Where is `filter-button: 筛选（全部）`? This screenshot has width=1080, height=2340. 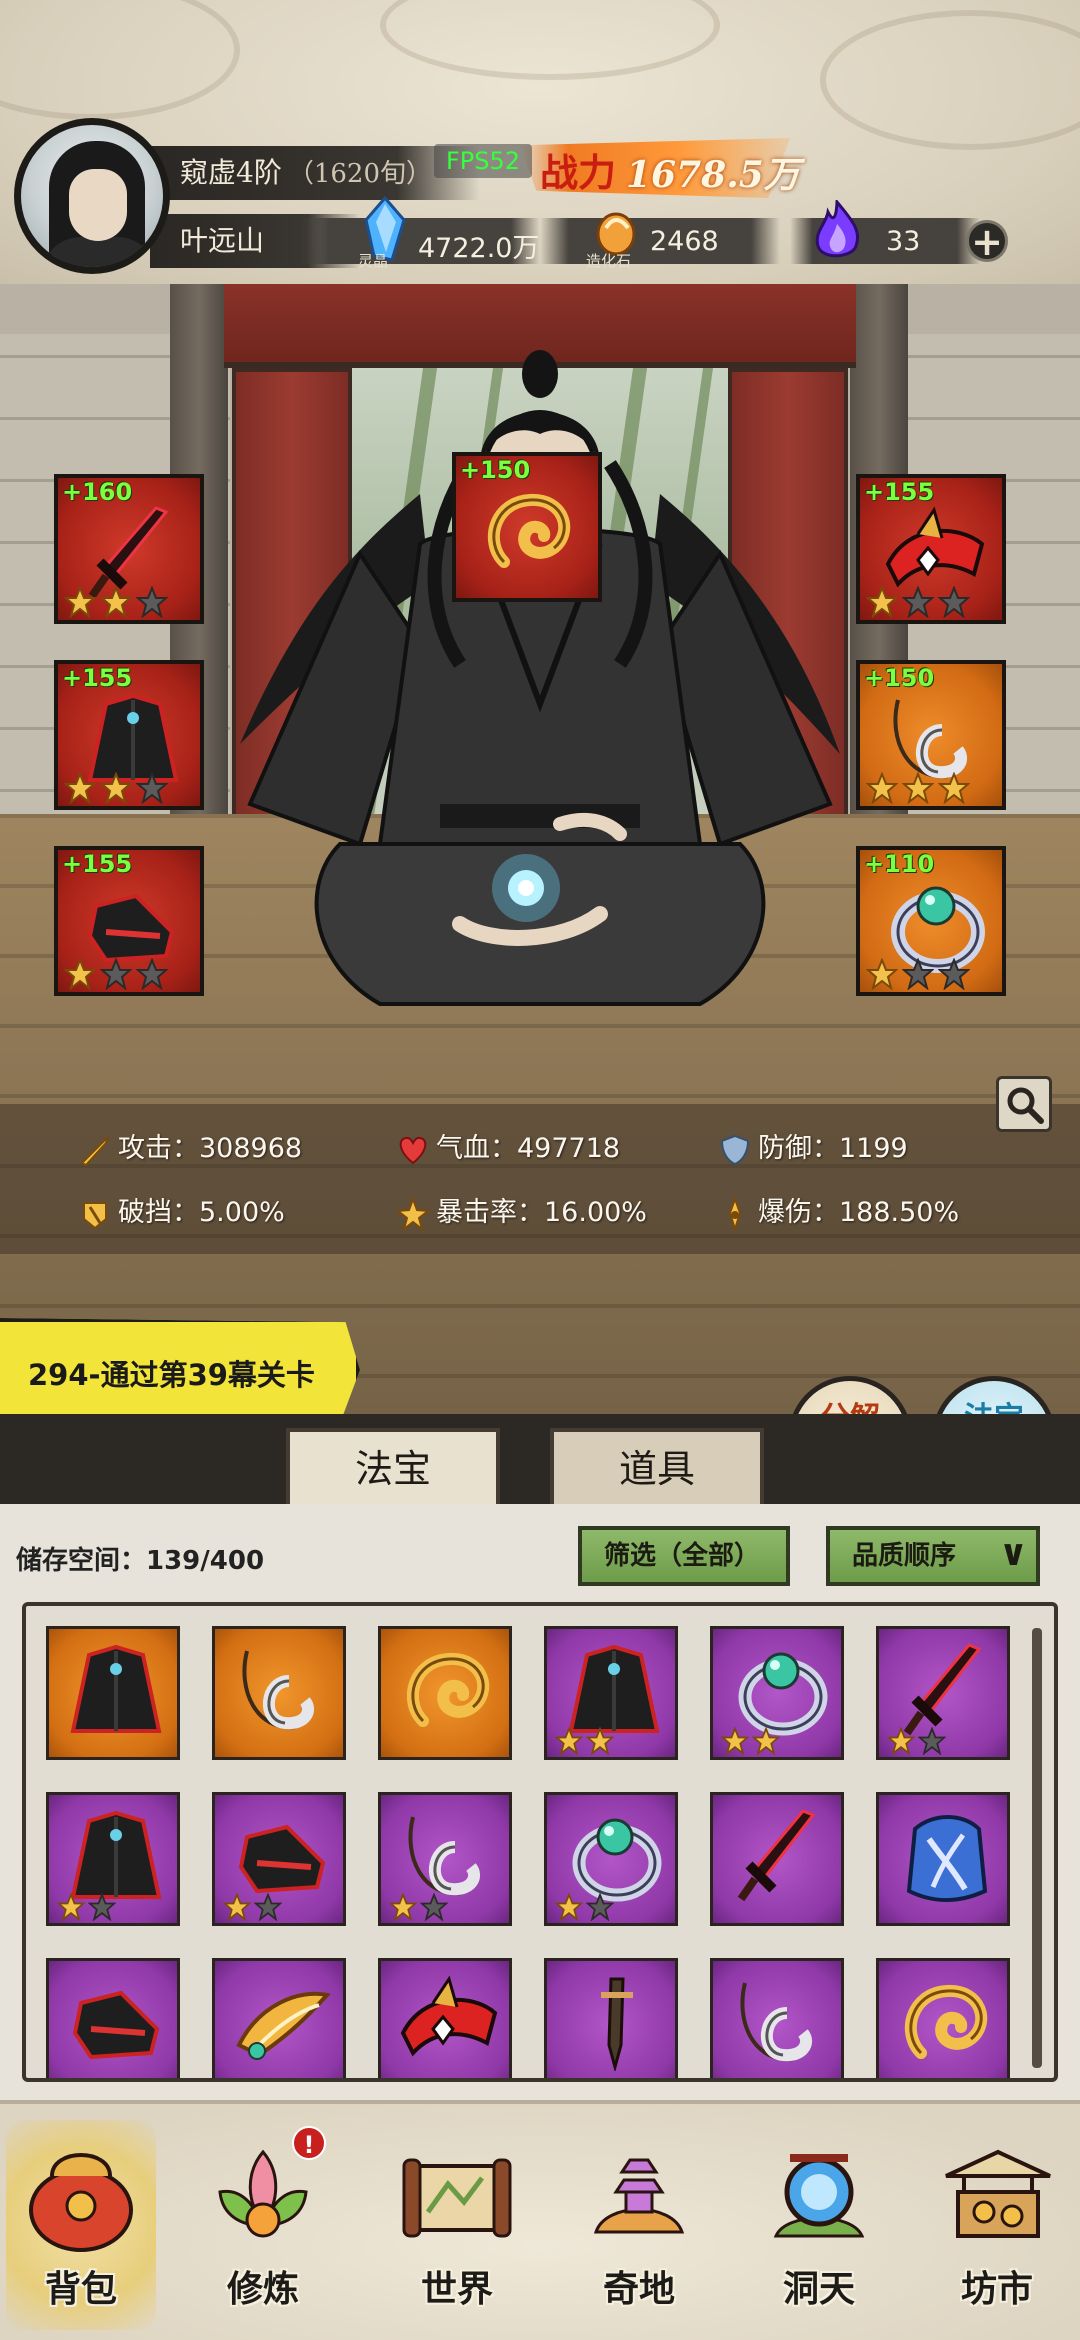
filter-button: 筛选（全部） is located at coordinates (684, 1556).